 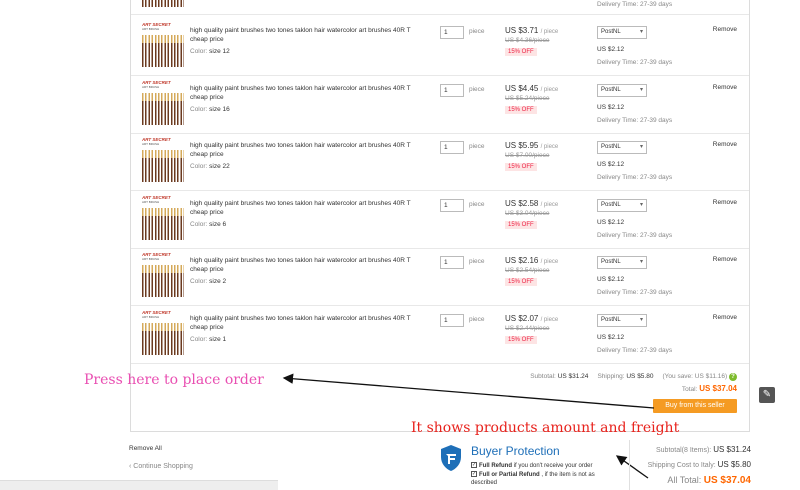 What do you see at coordinates (210, 109) in the screenshot?
I see `product-variant: Color: size 16` at bounding box center [210, 109].